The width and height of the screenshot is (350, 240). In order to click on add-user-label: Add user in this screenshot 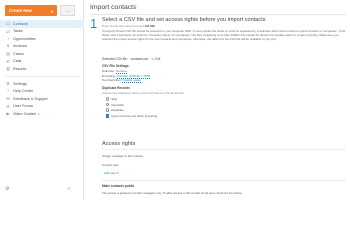, I will do `click(110, 173)`.